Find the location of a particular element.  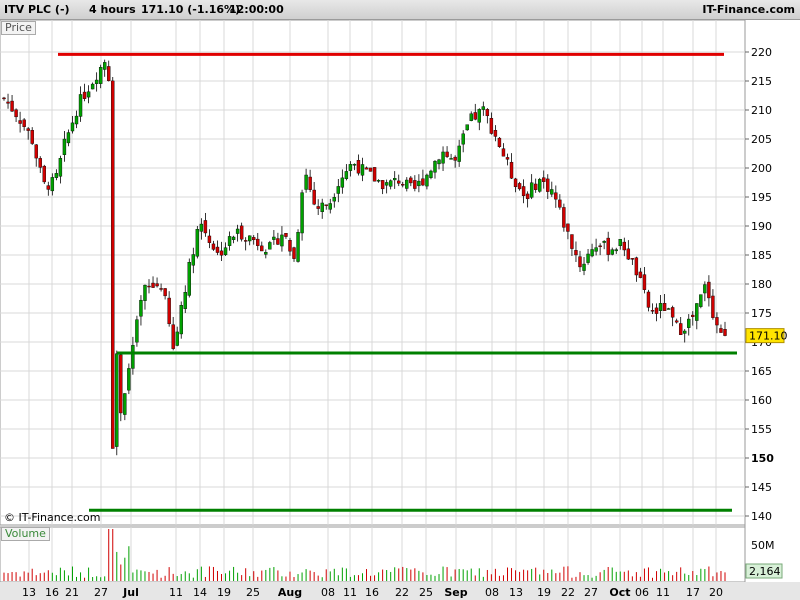

x-tick-label: 08 is located at coordinates (328, 592).